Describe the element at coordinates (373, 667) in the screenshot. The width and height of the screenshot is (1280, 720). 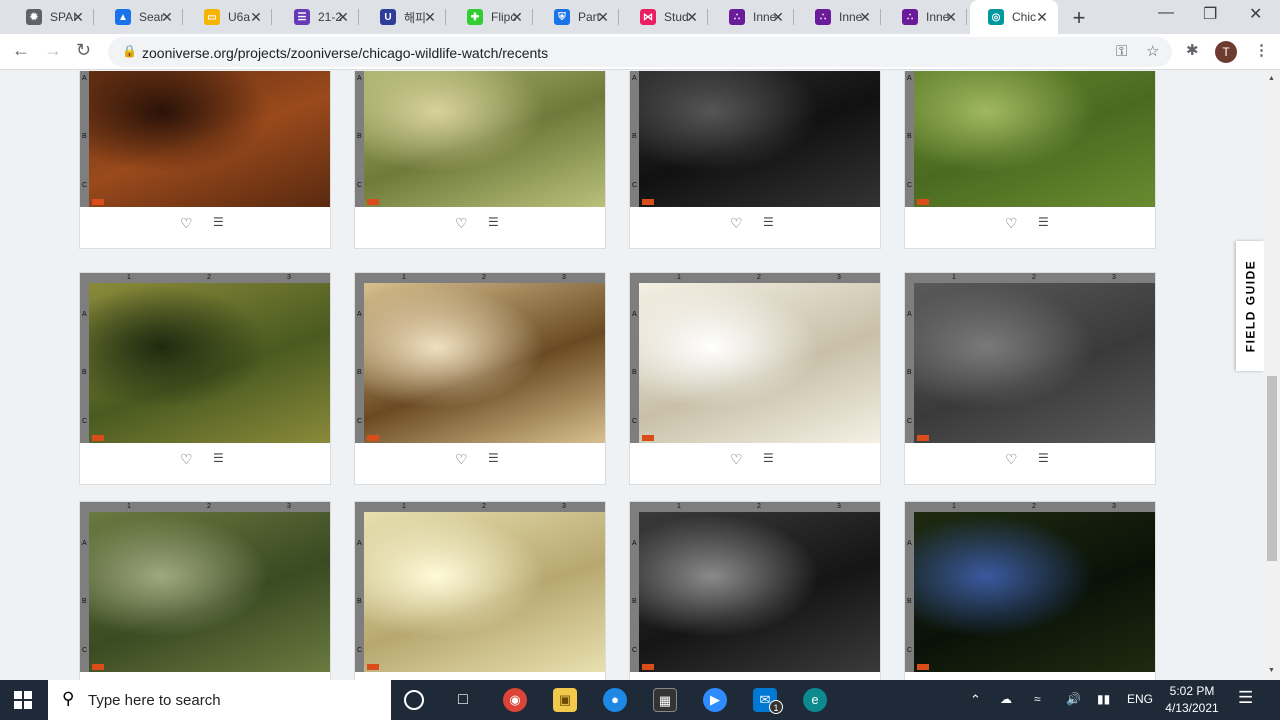
I see `camera-tag` at that location.